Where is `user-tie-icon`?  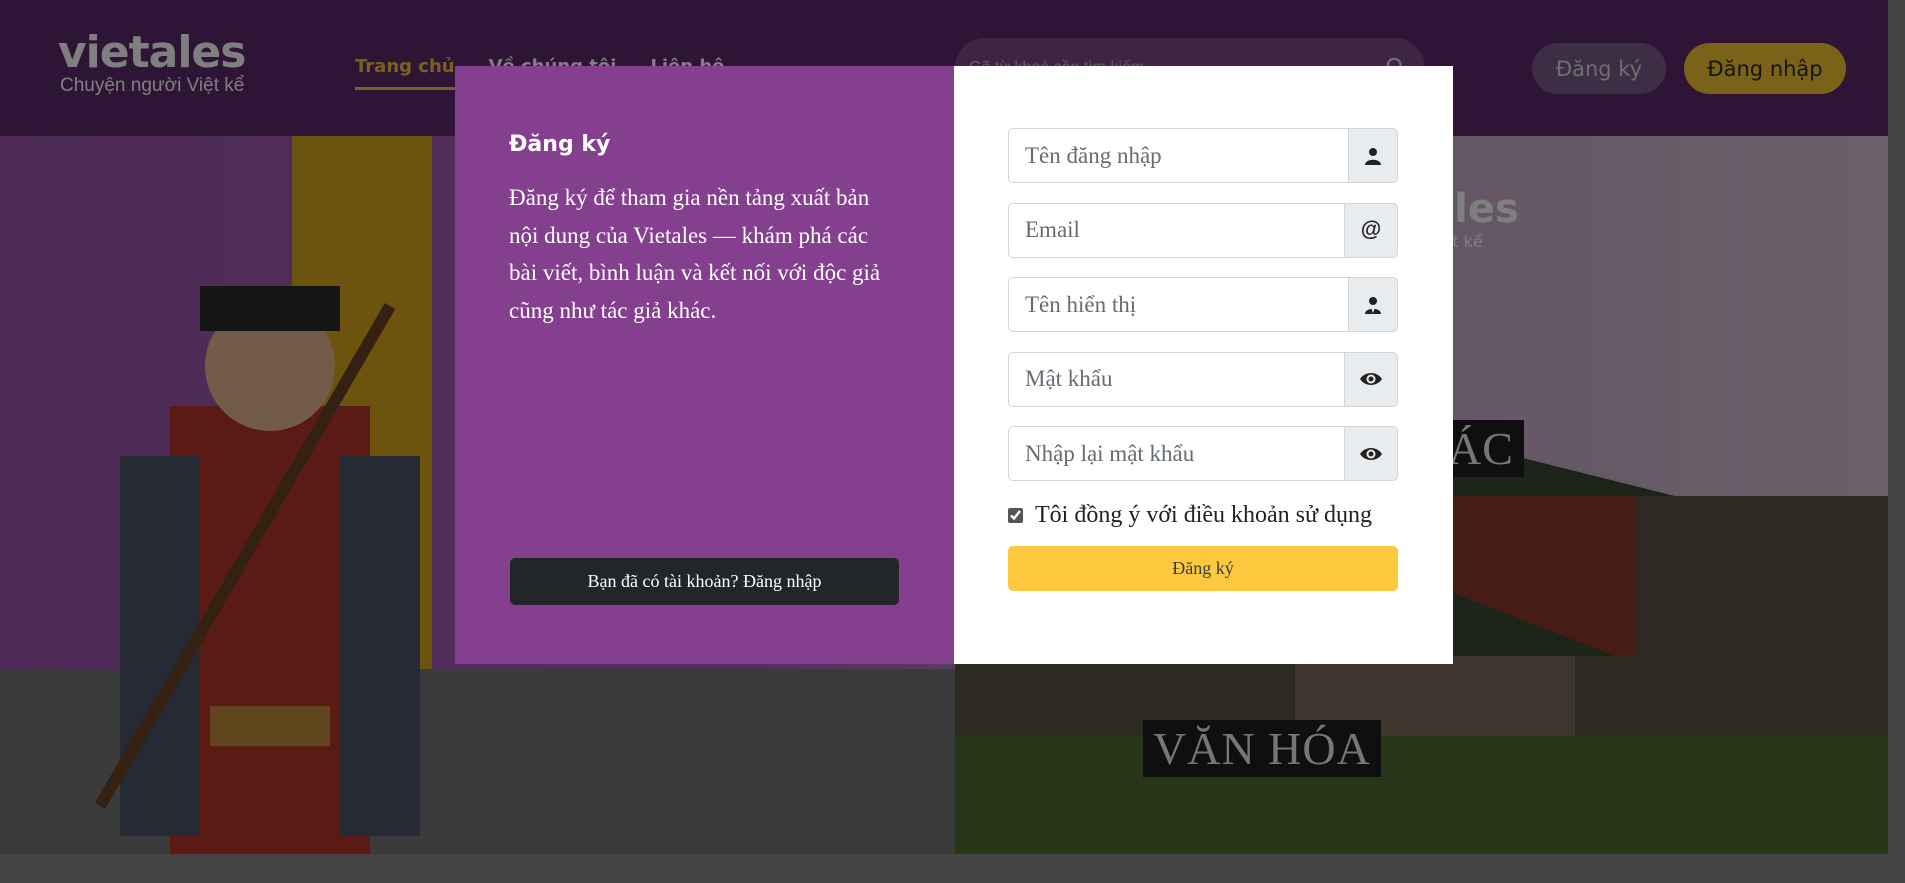 user-tie-icon is located at coordinates (1373, 304).